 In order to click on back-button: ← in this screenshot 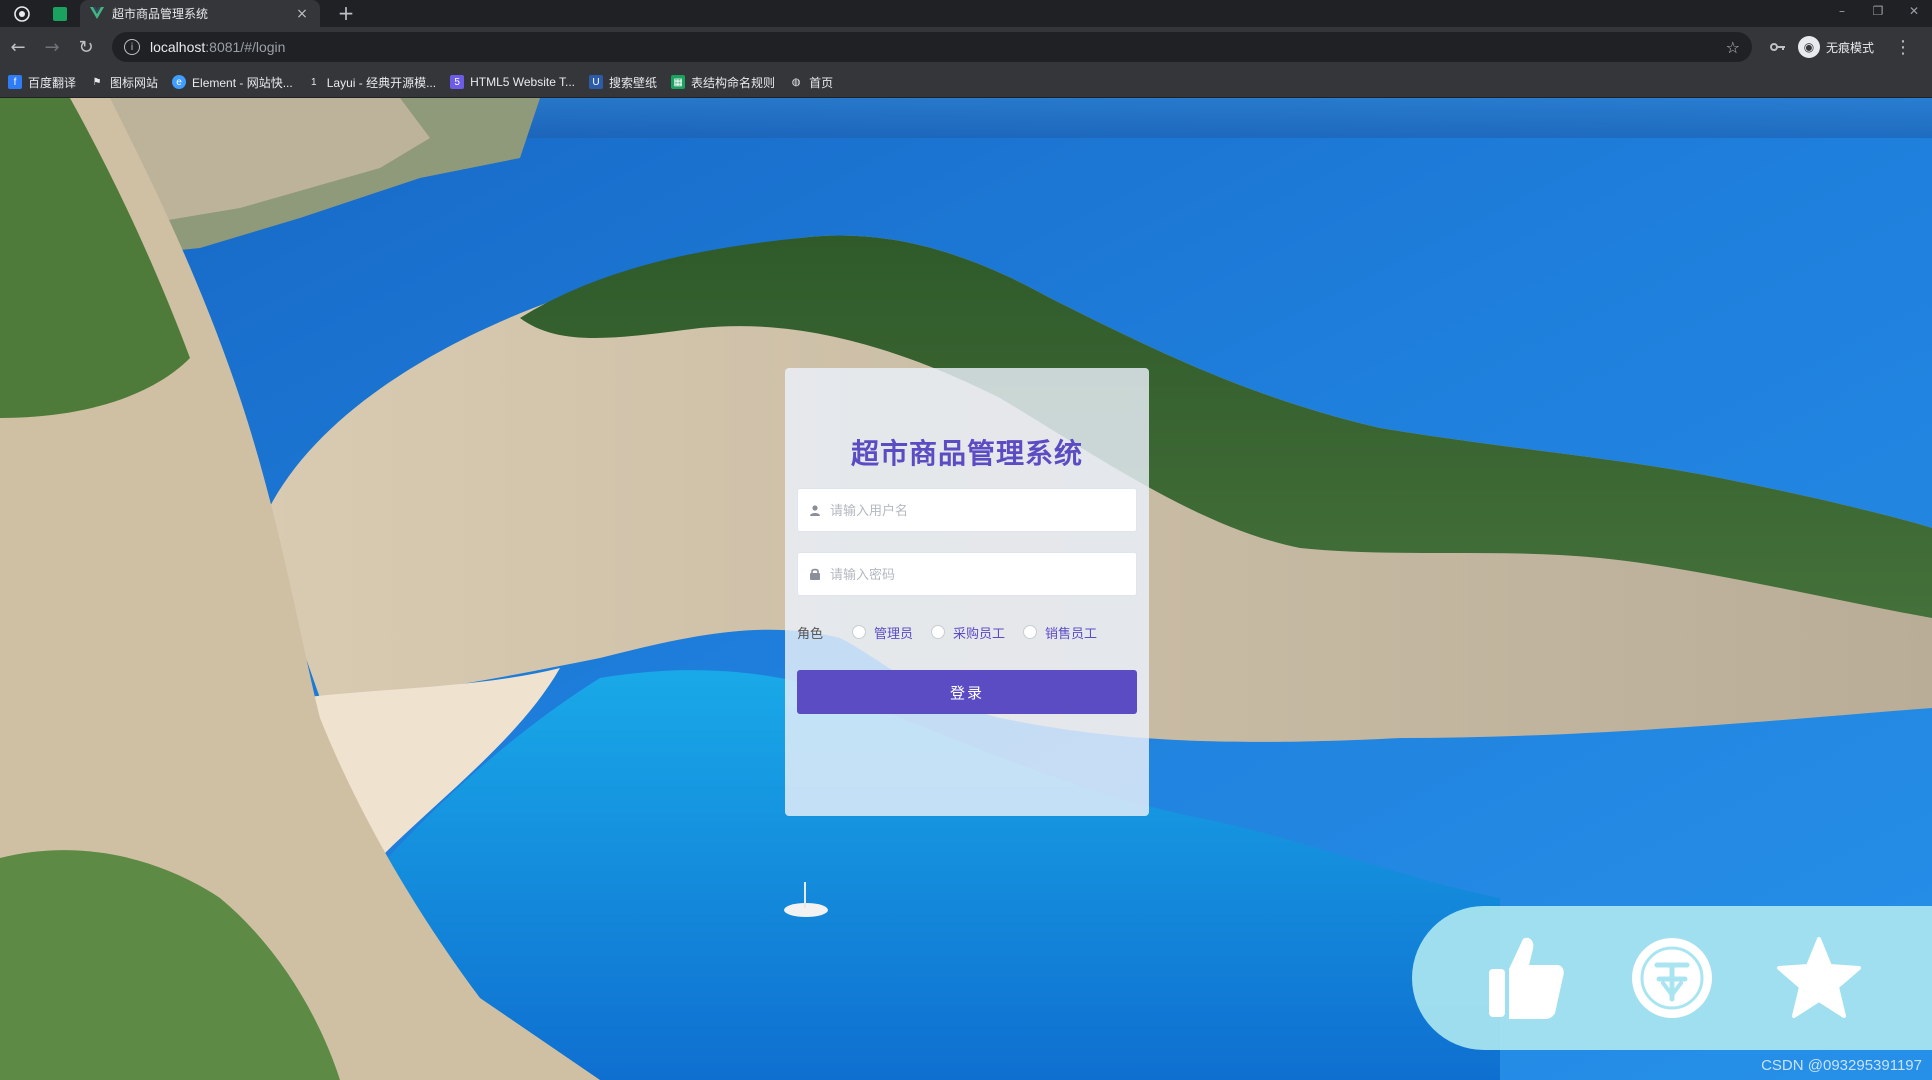, I will do `click(18, 47)`.